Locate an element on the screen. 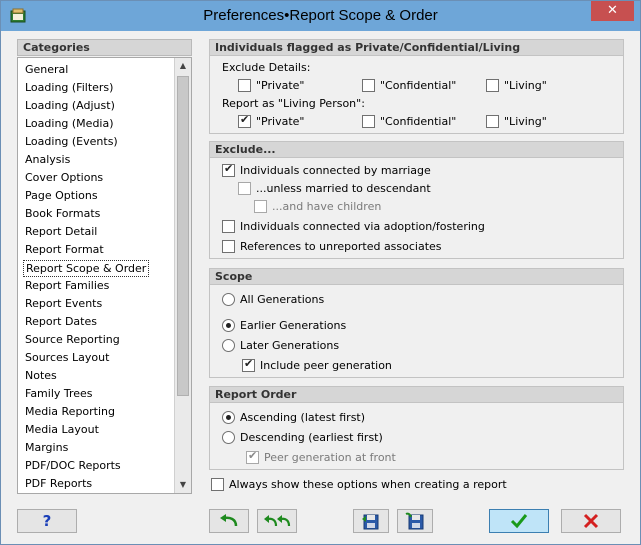 This screenshot has width=641, height=545. exclude-private-label: "Private" is located at coordinates (280, 85).